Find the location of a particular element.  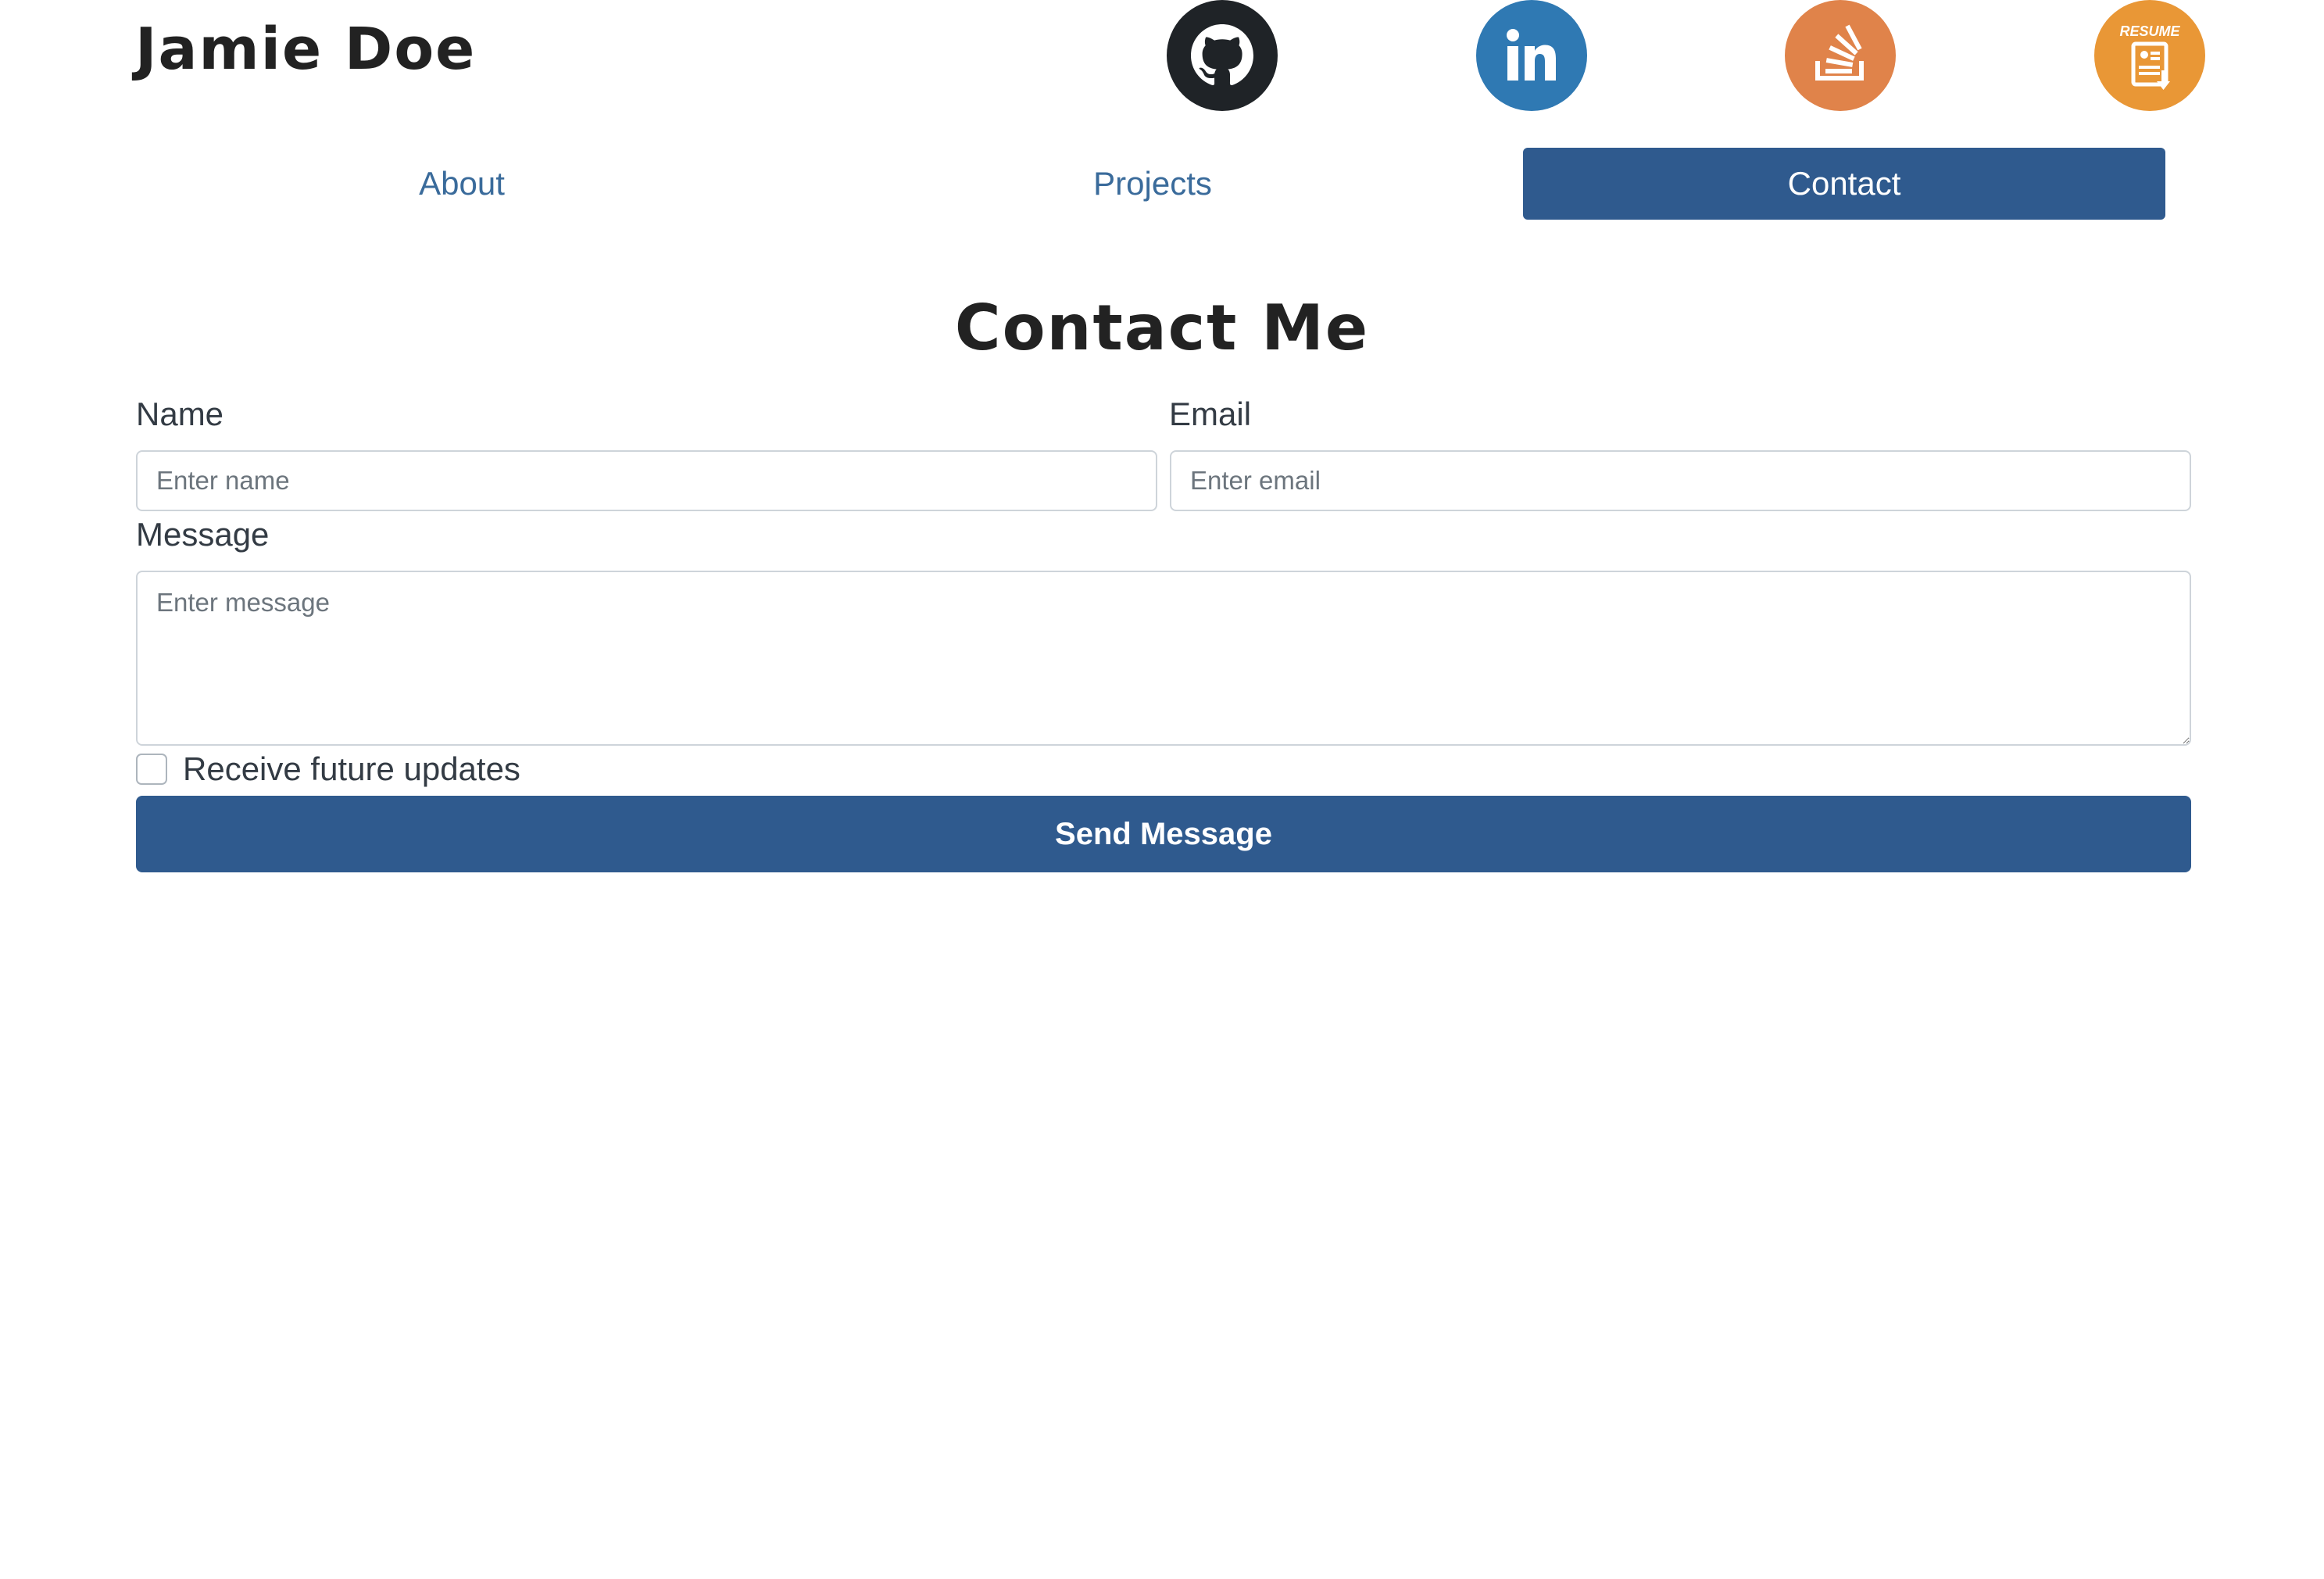

message-textarea is located at coordinates (1163, 658).